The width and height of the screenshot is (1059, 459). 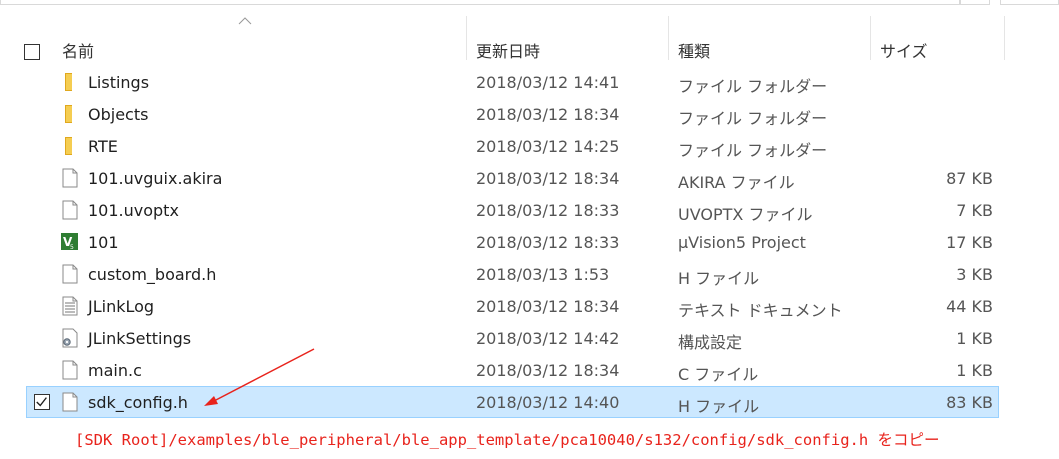 I want to click on file-row: JLinkSettings 2018/03/12 14:42 構成設定 1 KB, so click(x=529, y=338).